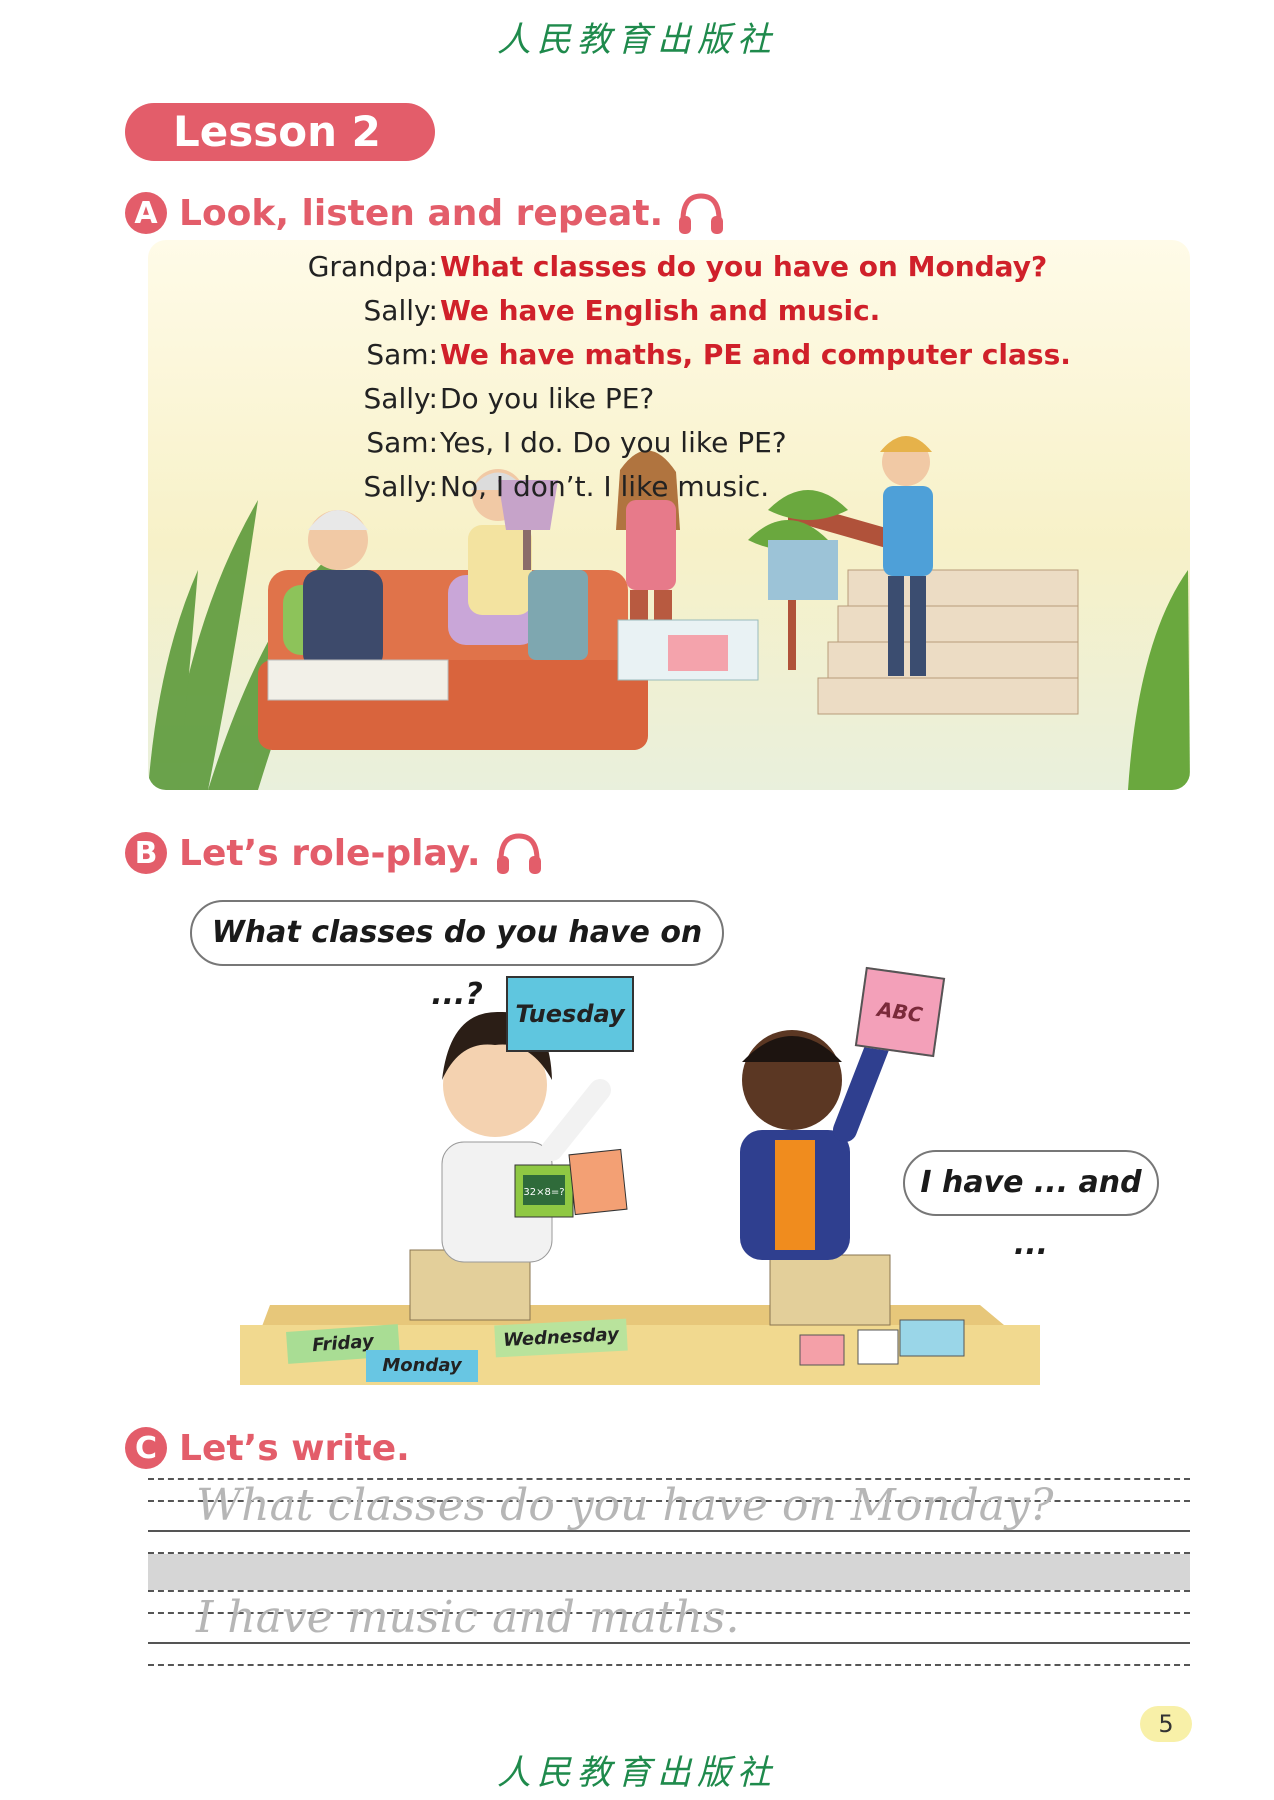 The image size is (1274, 1800). What do you see at coordinates (421, 213) in the screenshot?
I see `section-a-title: Look, listen and repeat.` at bounding box center [421, 213].